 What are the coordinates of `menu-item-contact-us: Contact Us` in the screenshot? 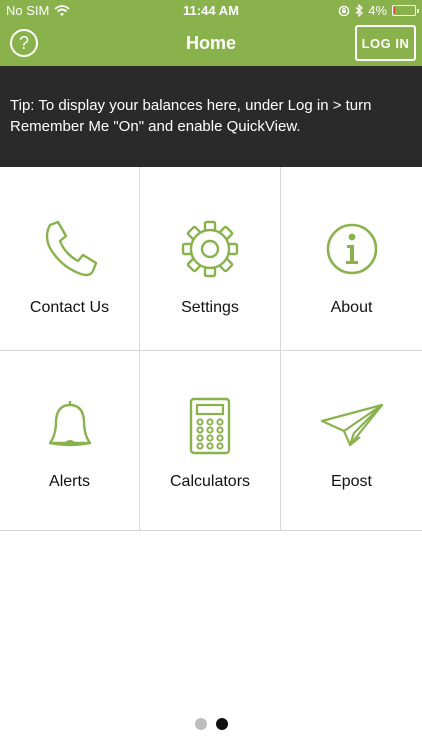 It's located at (70, 259).